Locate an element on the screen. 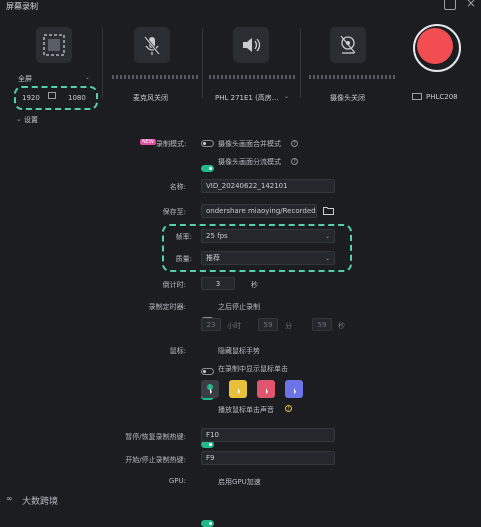  collapse-chevron-icon: ⌄ is located at coordinates (19, 119).